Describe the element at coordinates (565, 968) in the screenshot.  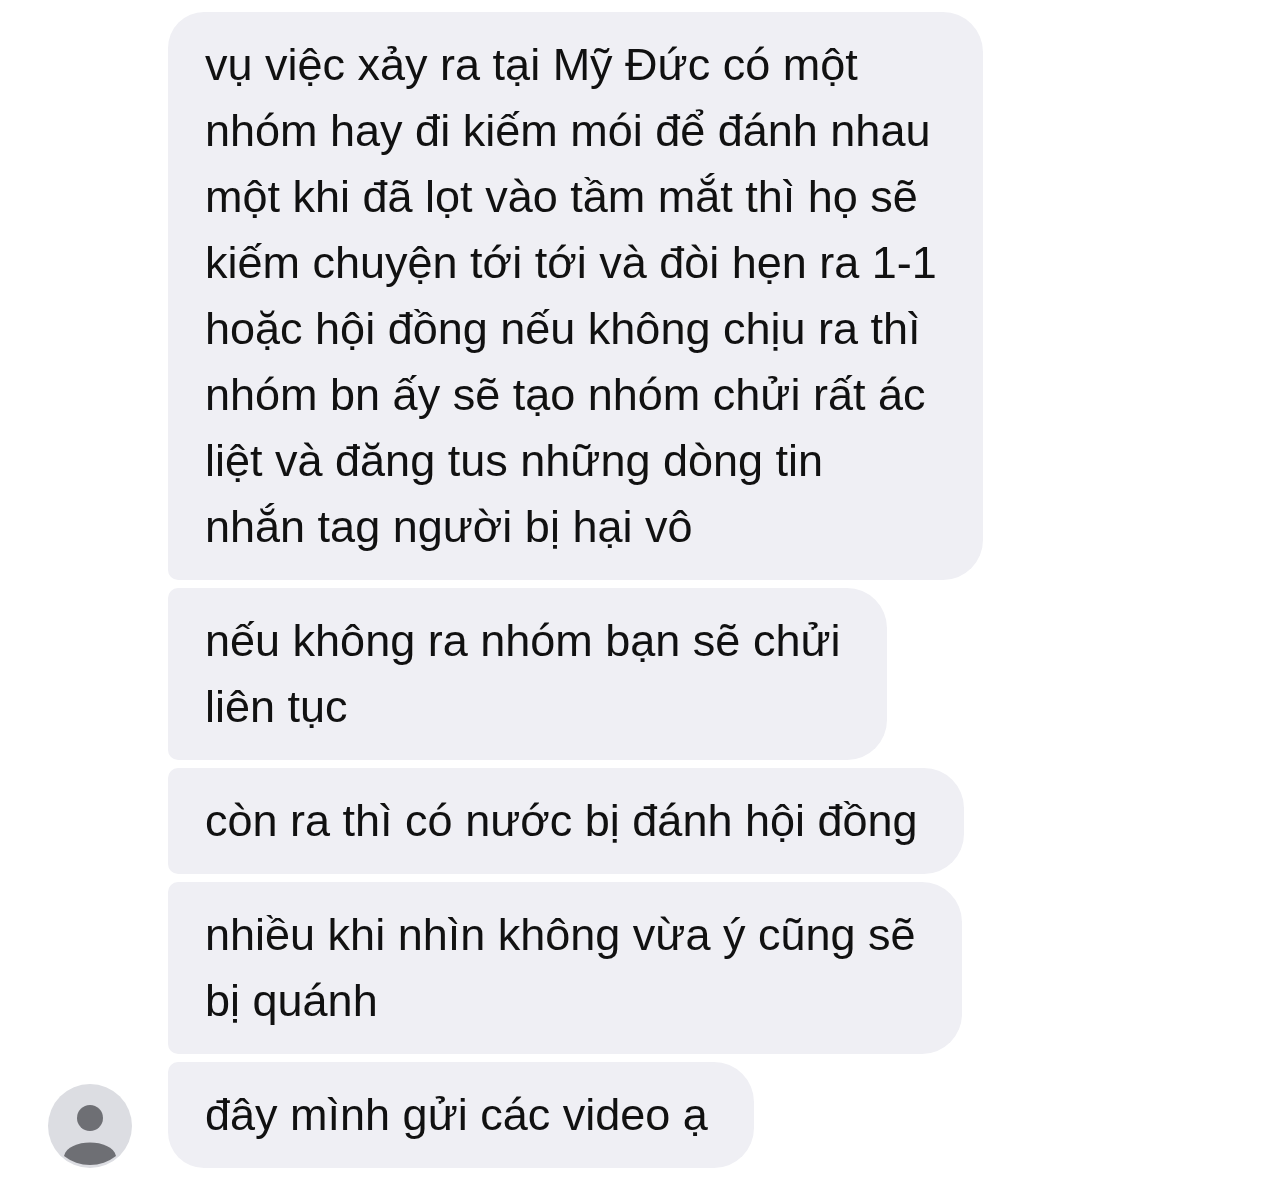
I see `message-bubble: nhiều khi nhìn không vừa ý cũng sẽ bị quánh` at that location.